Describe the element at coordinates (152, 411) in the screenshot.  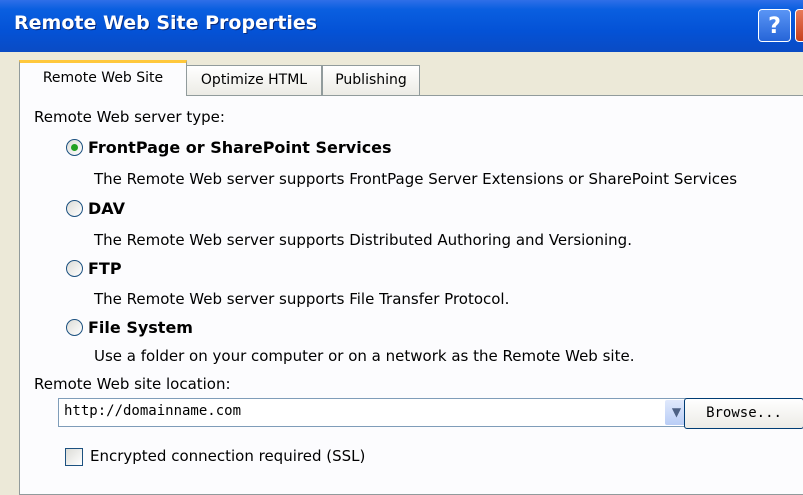
I see `location-input: http://domainname.com` at that location.